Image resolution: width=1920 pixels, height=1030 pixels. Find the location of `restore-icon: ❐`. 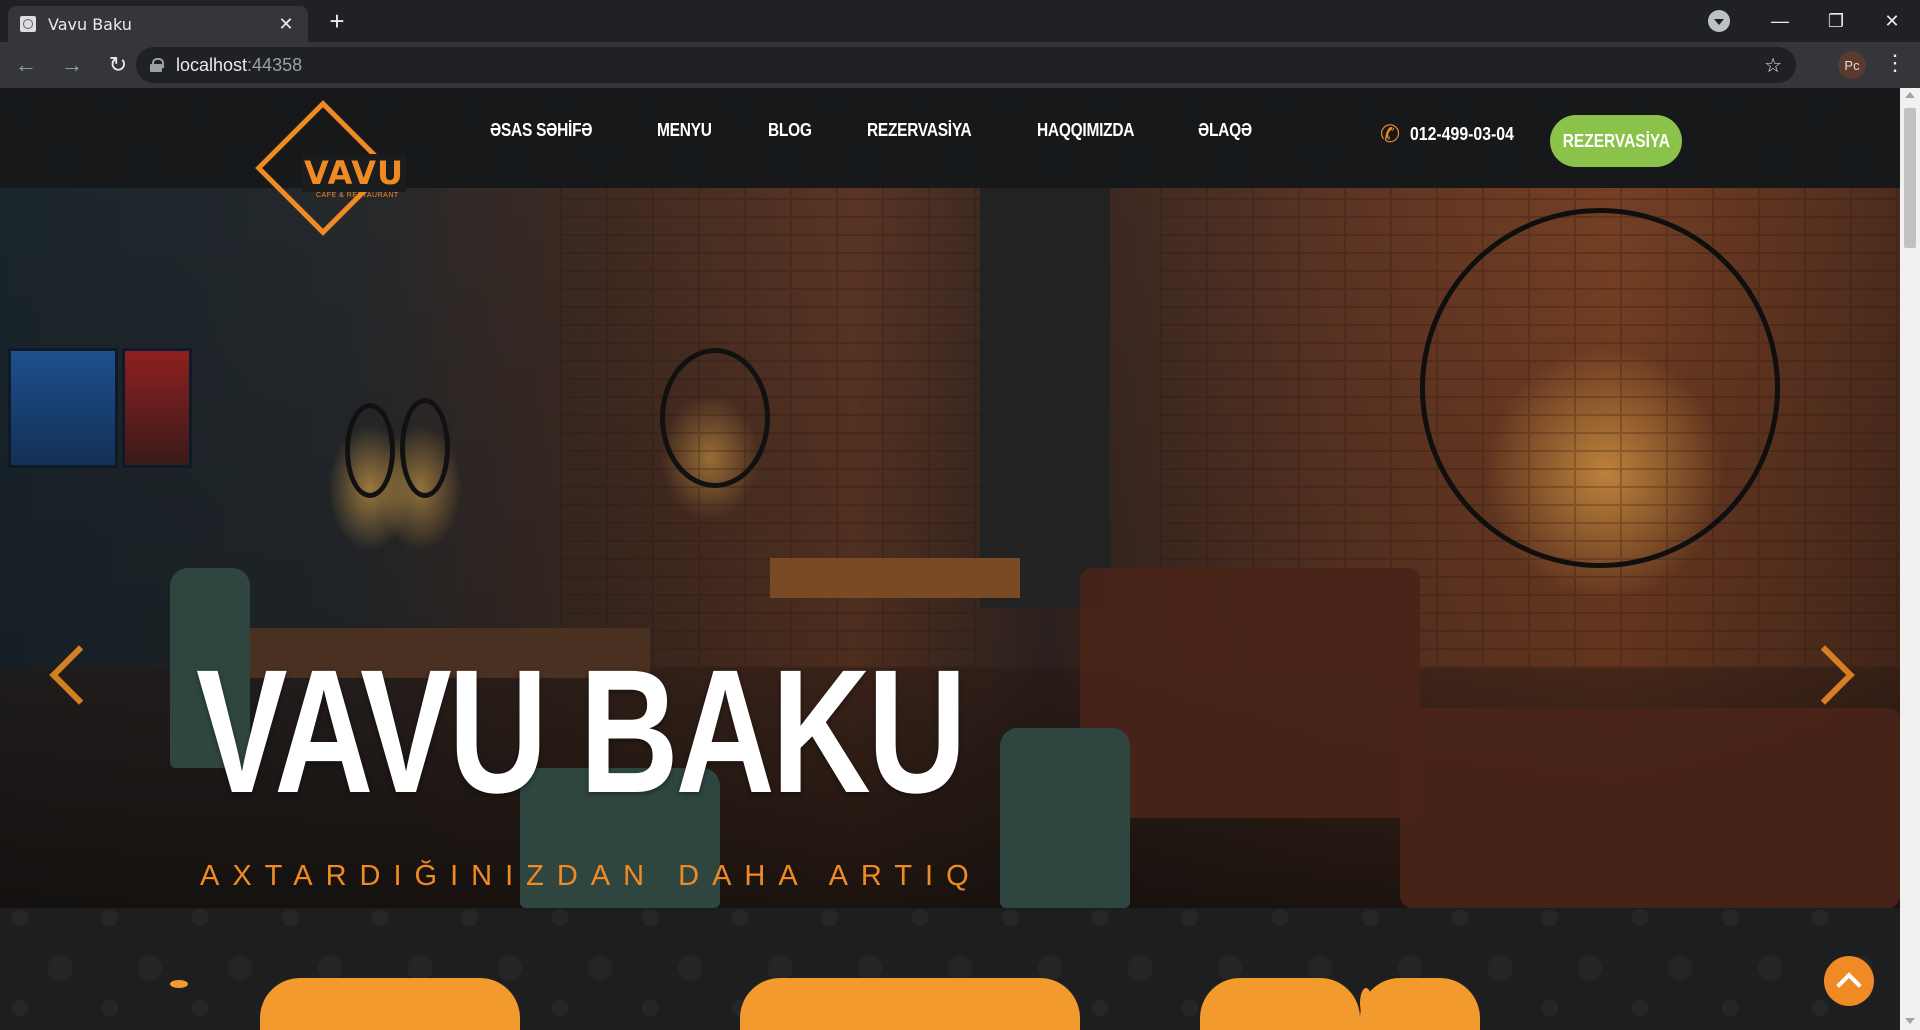

restore-icon: ❐ is located at coordinates (1836, 21).